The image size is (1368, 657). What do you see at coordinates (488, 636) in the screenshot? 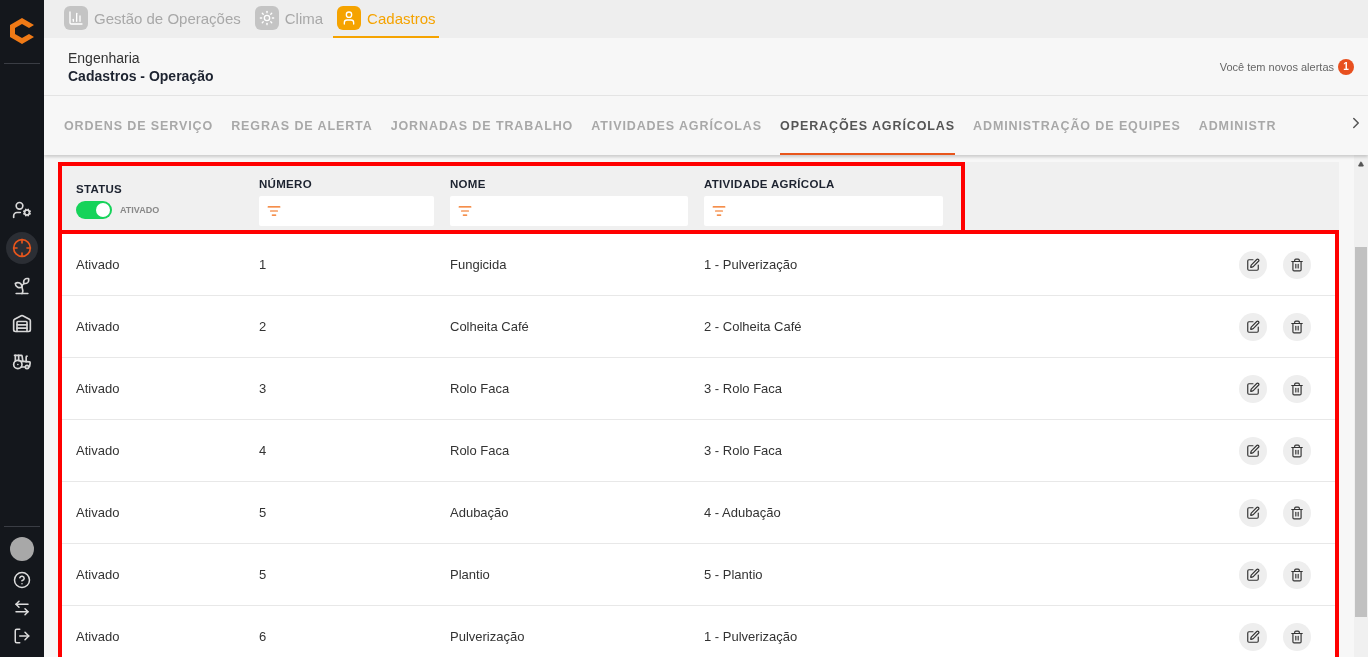
I see `table-cell-text: Pulverização` at bounding box center [488, 636].